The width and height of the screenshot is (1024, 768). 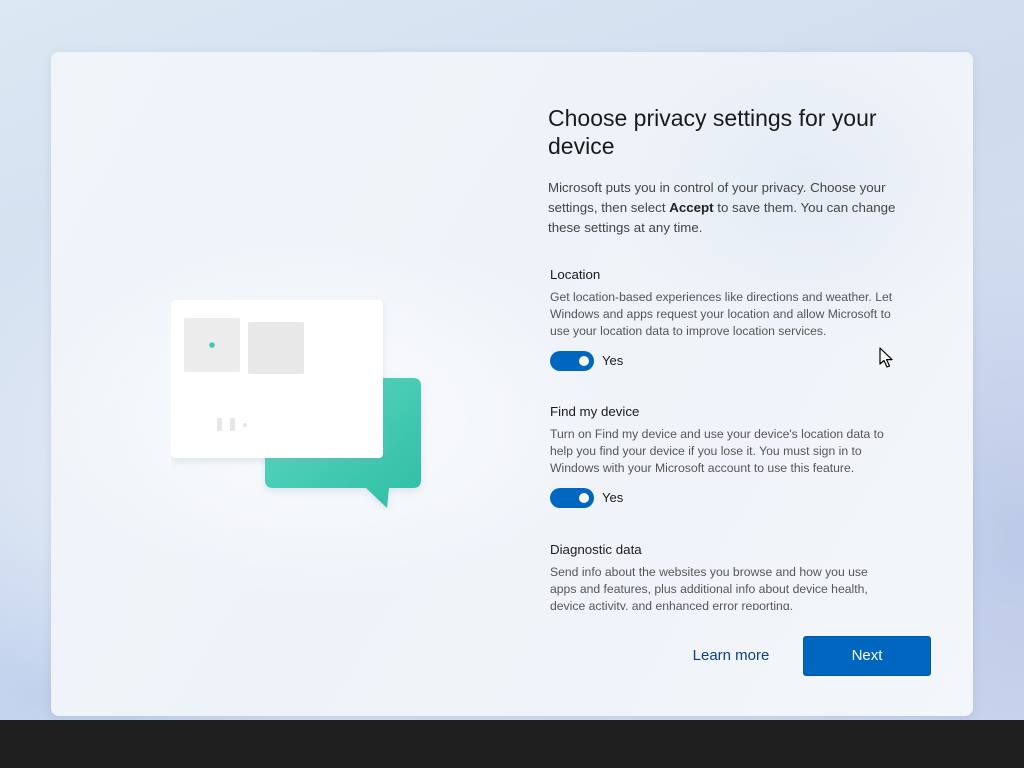 What do you see at coordinates (512, 744) in the screenshot?
I see `taskbar` at bounding box center [512, 744].